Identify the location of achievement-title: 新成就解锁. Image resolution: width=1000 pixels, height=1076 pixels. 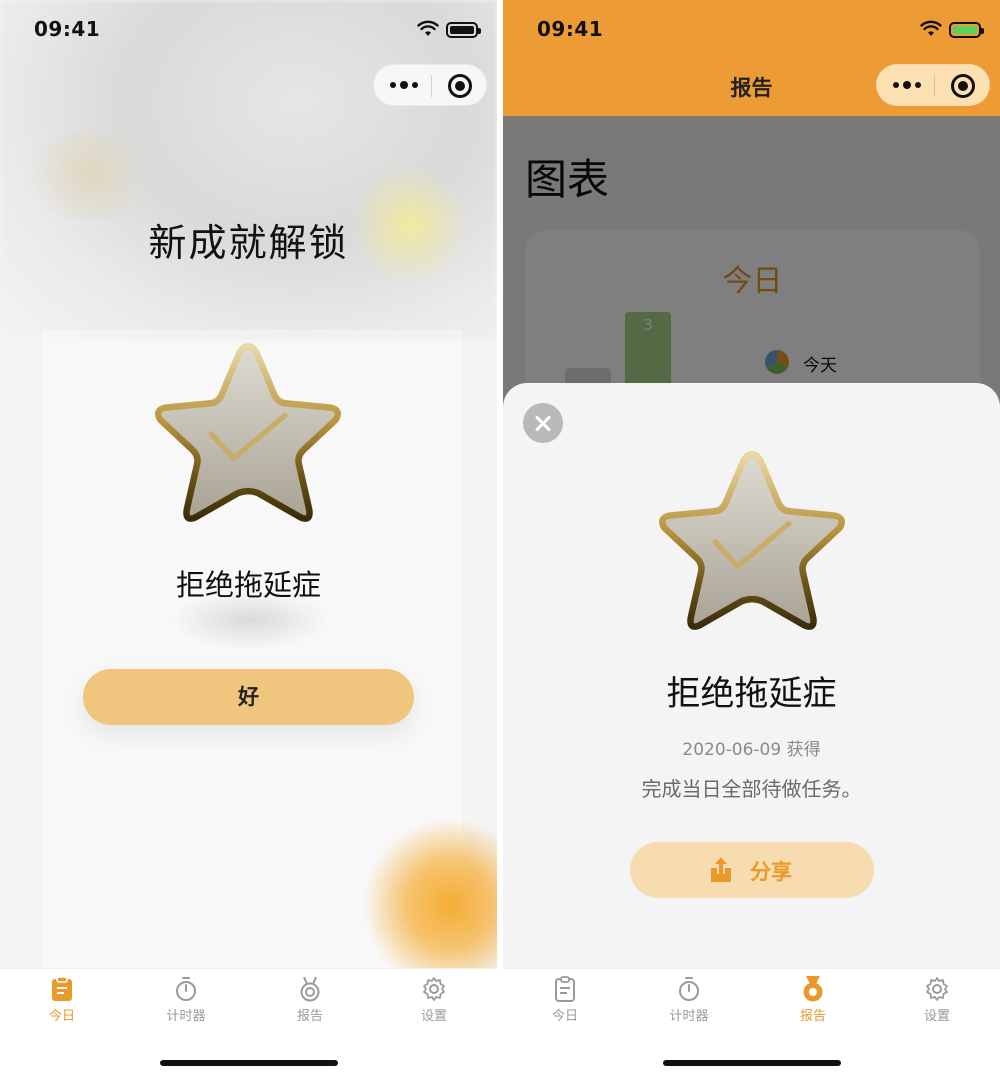
(248, 243).